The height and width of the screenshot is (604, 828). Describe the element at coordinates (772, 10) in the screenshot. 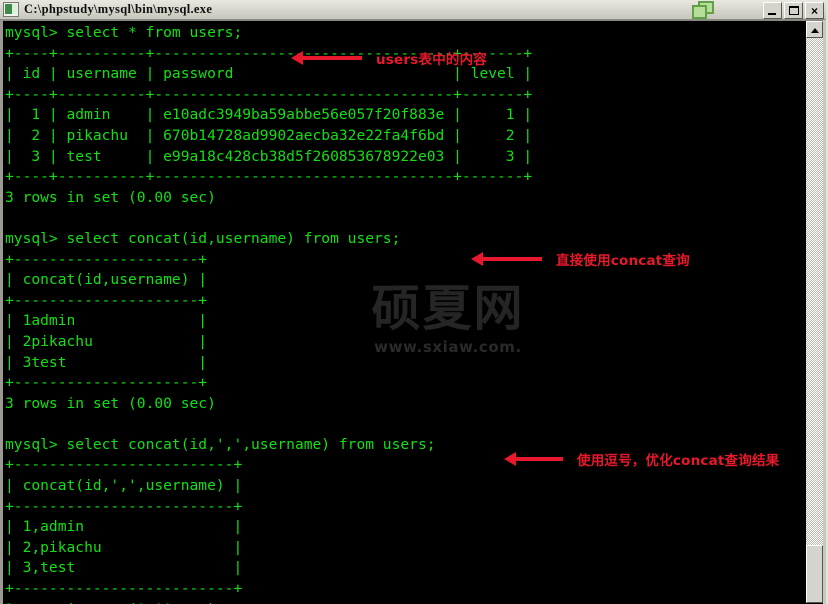

I see `minimize-button` at that location.